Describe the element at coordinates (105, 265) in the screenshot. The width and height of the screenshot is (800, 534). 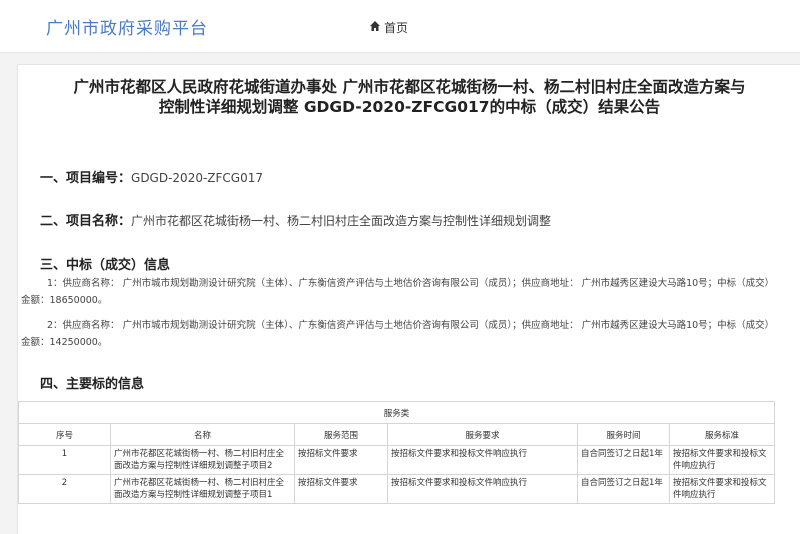
I see `award-info-heading: 三、中标（成交）信息` at that location.